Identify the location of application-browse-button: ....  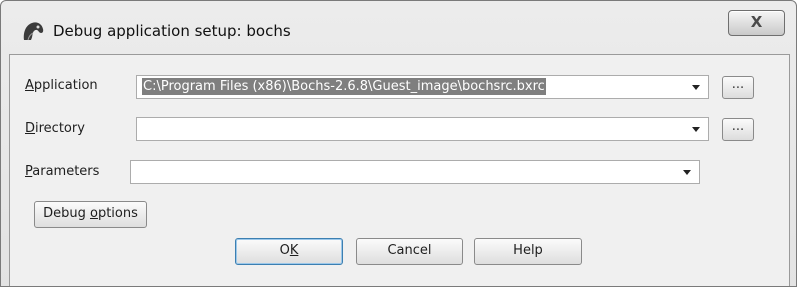
(738, 87).